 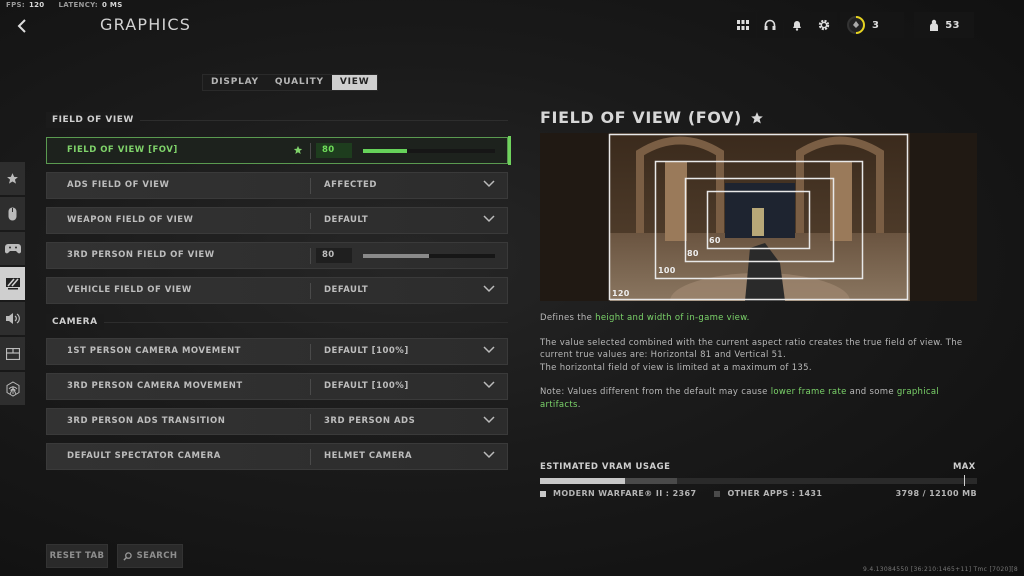 I want to click on latency-value: 0 MS, so click(x=112, y=5).